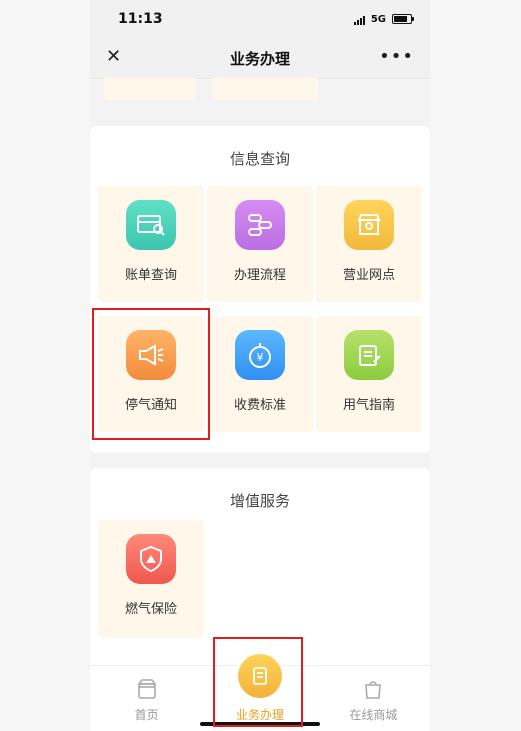 The width and height of the screenshot is (521, 731). I want to click on section-title: 增值服务, so click(259, 501).